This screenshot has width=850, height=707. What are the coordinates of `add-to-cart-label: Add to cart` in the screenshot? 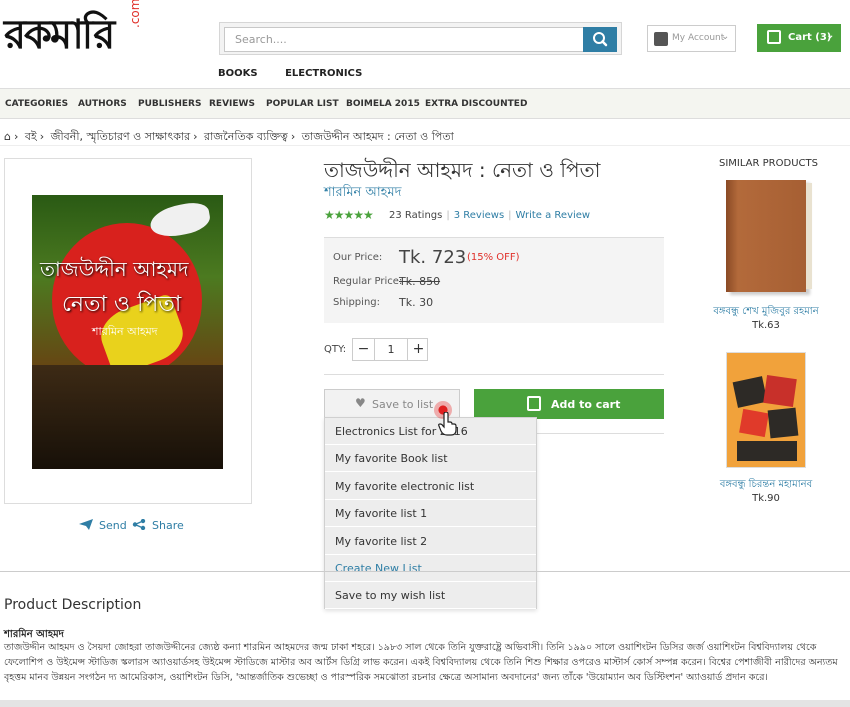 It's located at (586, 404).